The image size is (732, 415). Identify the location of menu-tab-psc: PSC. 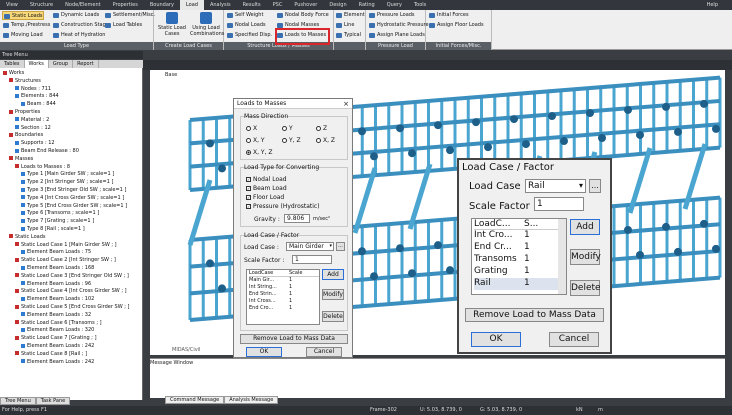
(278, 5).